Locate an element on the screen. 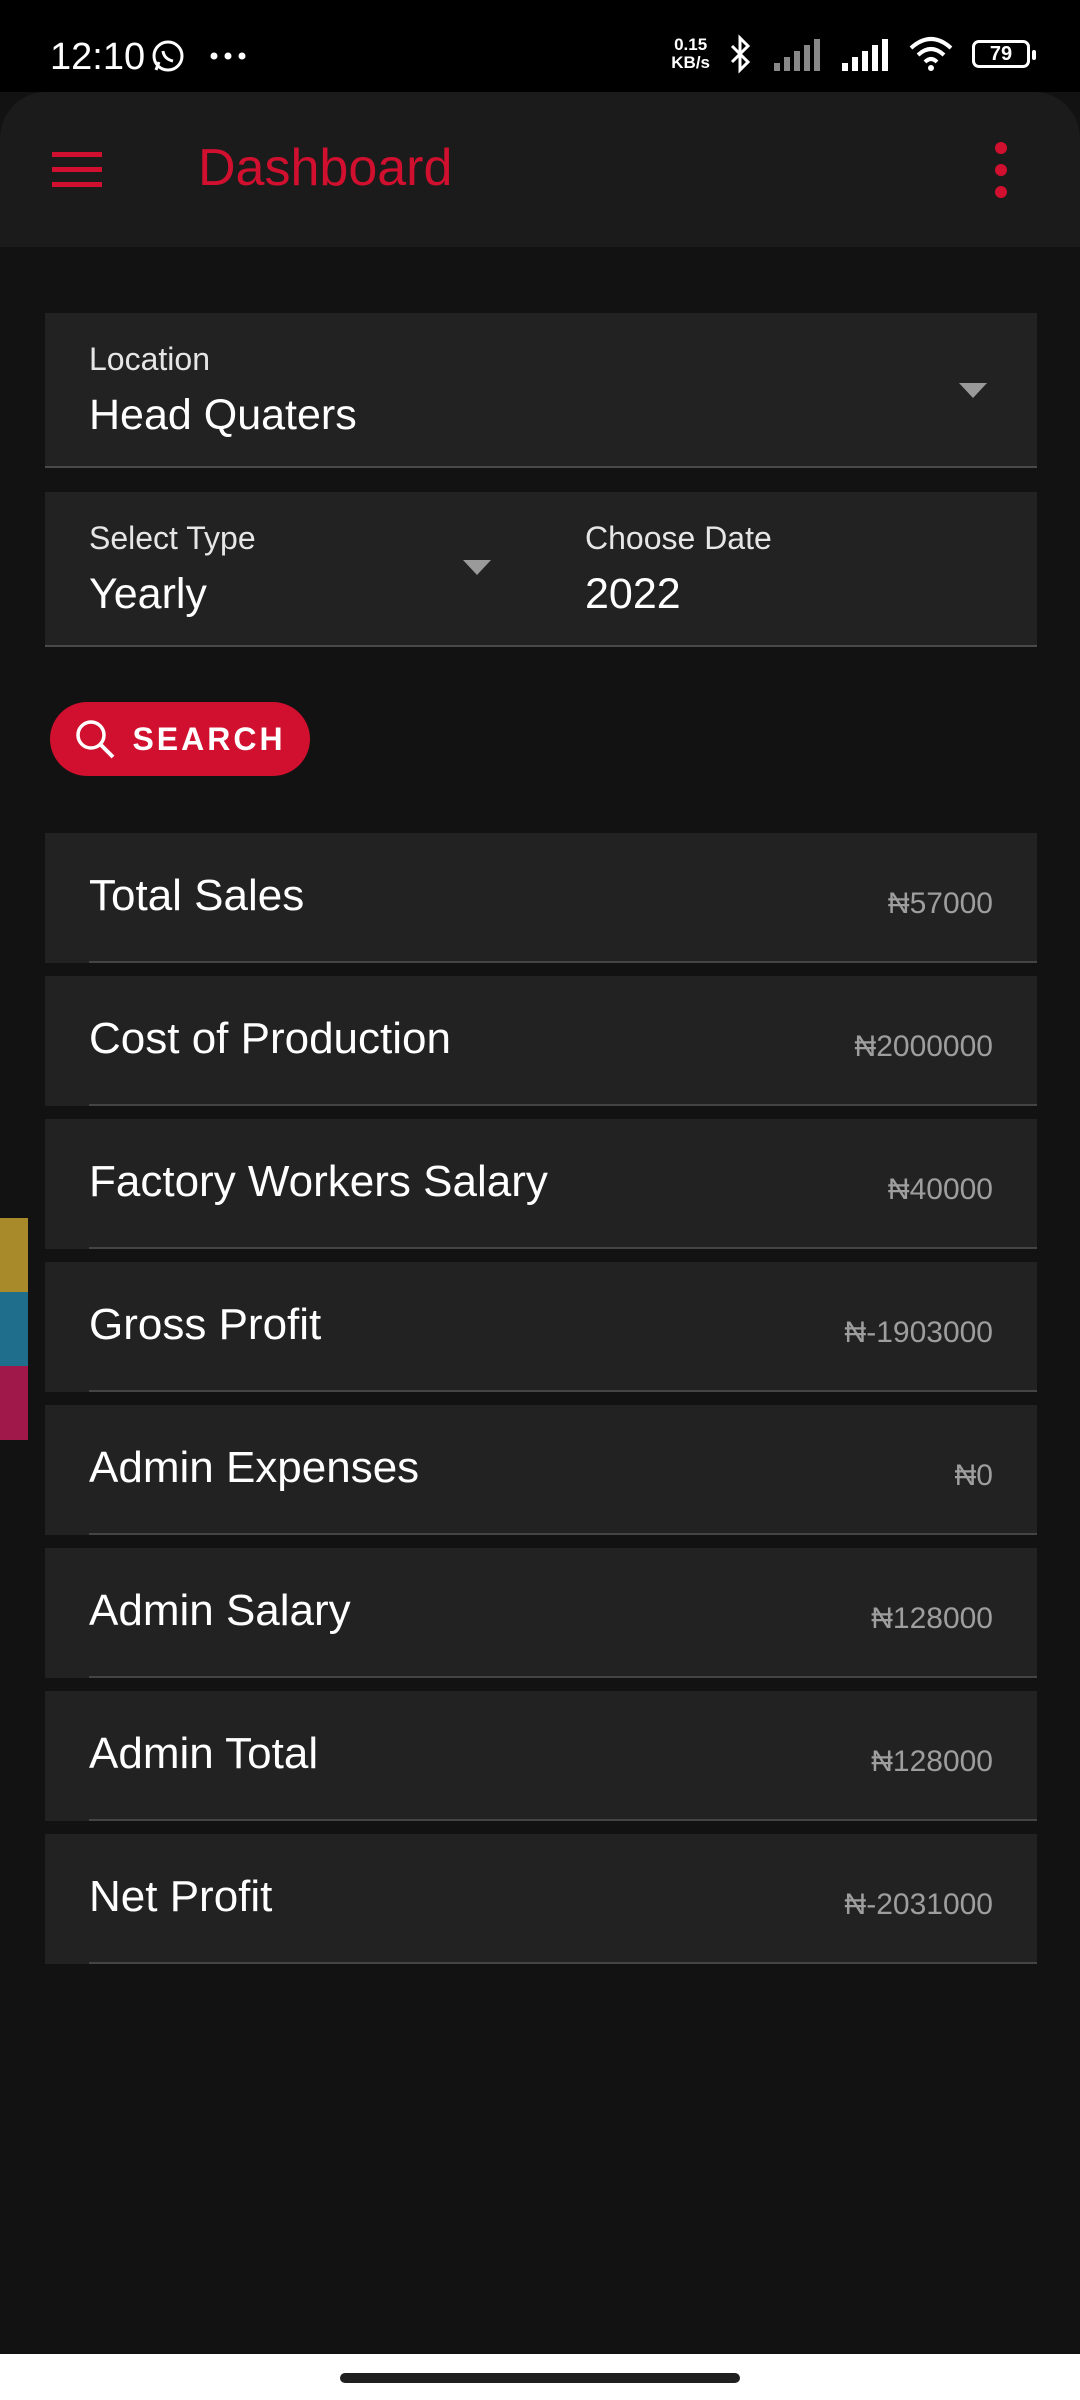 This screenshot has width=1080, height=2400. summary-row: Cost of Production ₦2000000 is located at coordinates (541, 1041).